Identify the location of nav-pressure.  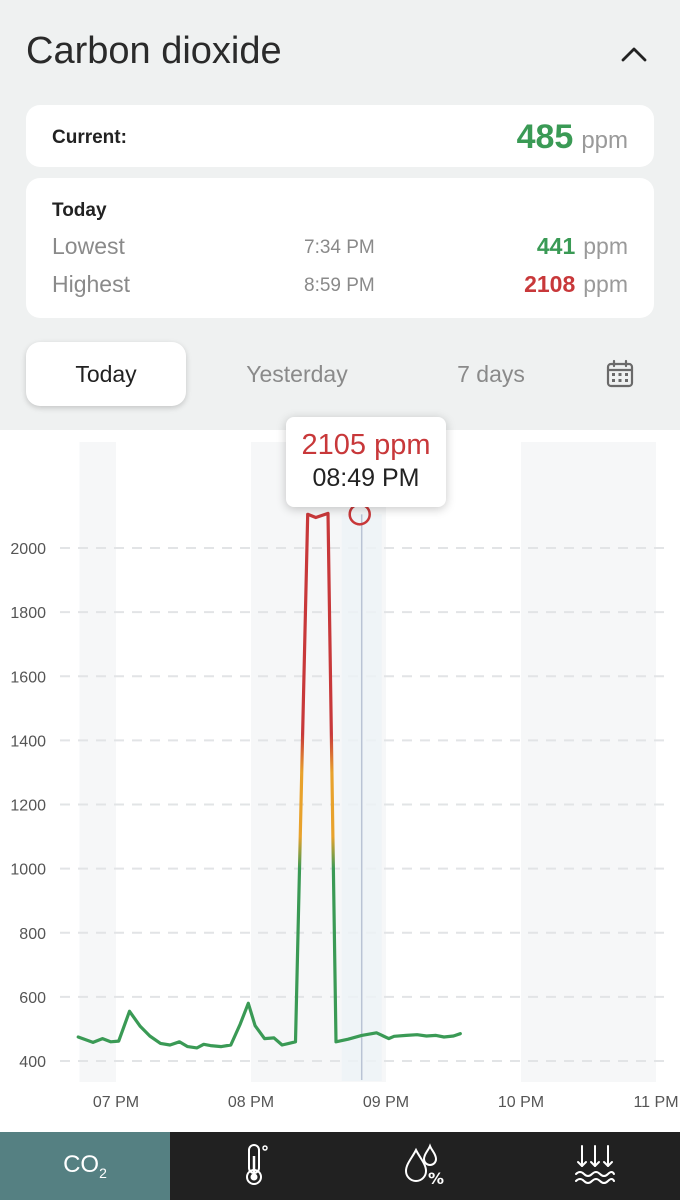
(595, 1166).